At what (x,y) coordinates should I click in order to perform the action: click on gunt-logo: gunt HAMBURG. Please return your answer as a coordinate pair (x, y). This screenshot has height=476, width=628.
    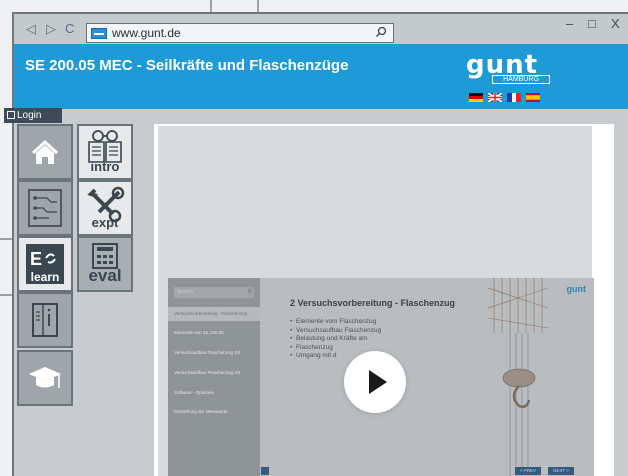
    Looking at the image, I should click on (508, 67).